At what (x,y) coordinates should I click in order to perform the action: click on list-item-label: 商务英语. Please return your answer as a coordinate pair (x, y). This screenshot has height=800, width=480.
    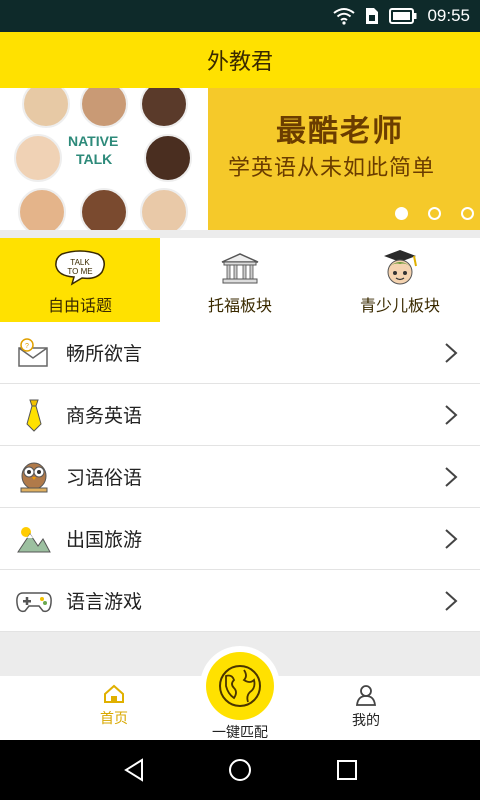
    Looking at the image, I should click on (104, 416).